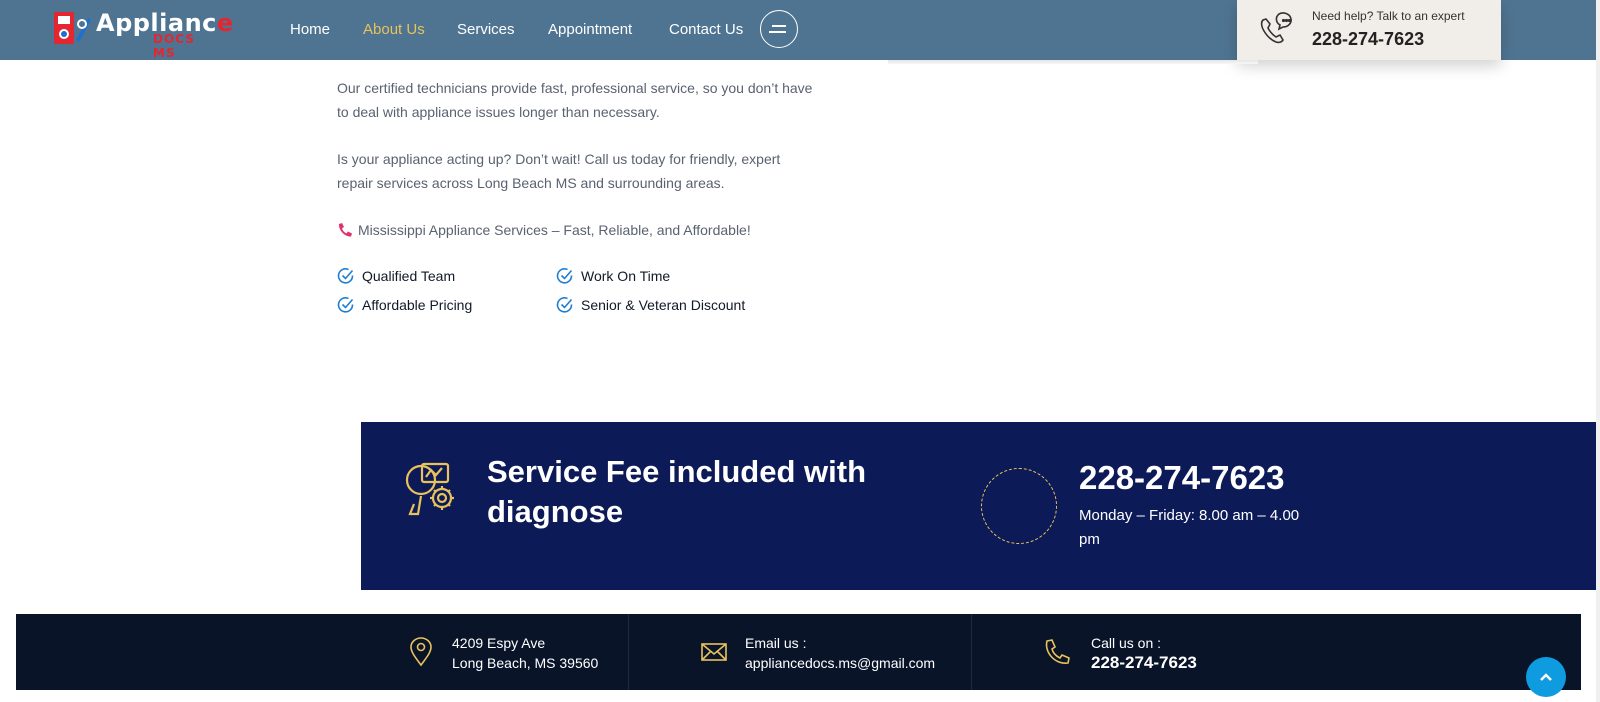  I want to click on banner-phone: 228-274-7623, so click(1182, 478).